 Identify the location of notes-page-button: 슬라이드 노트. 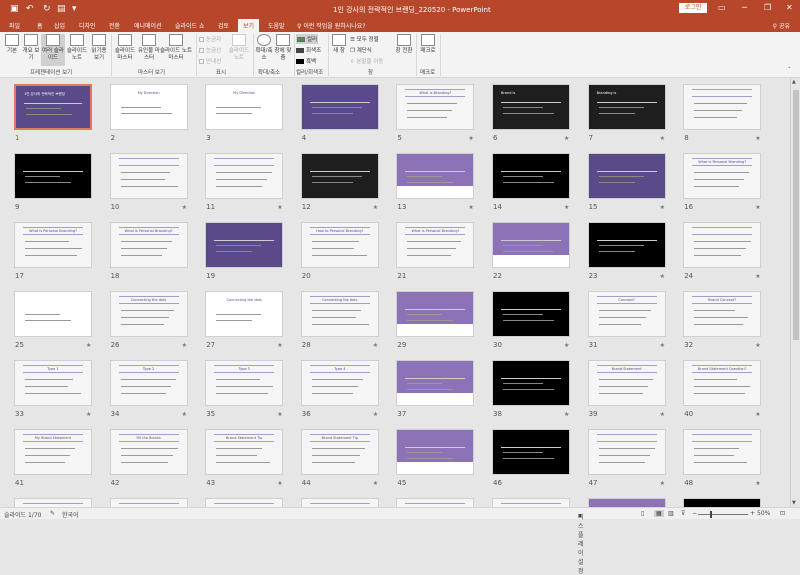
(77, 48).